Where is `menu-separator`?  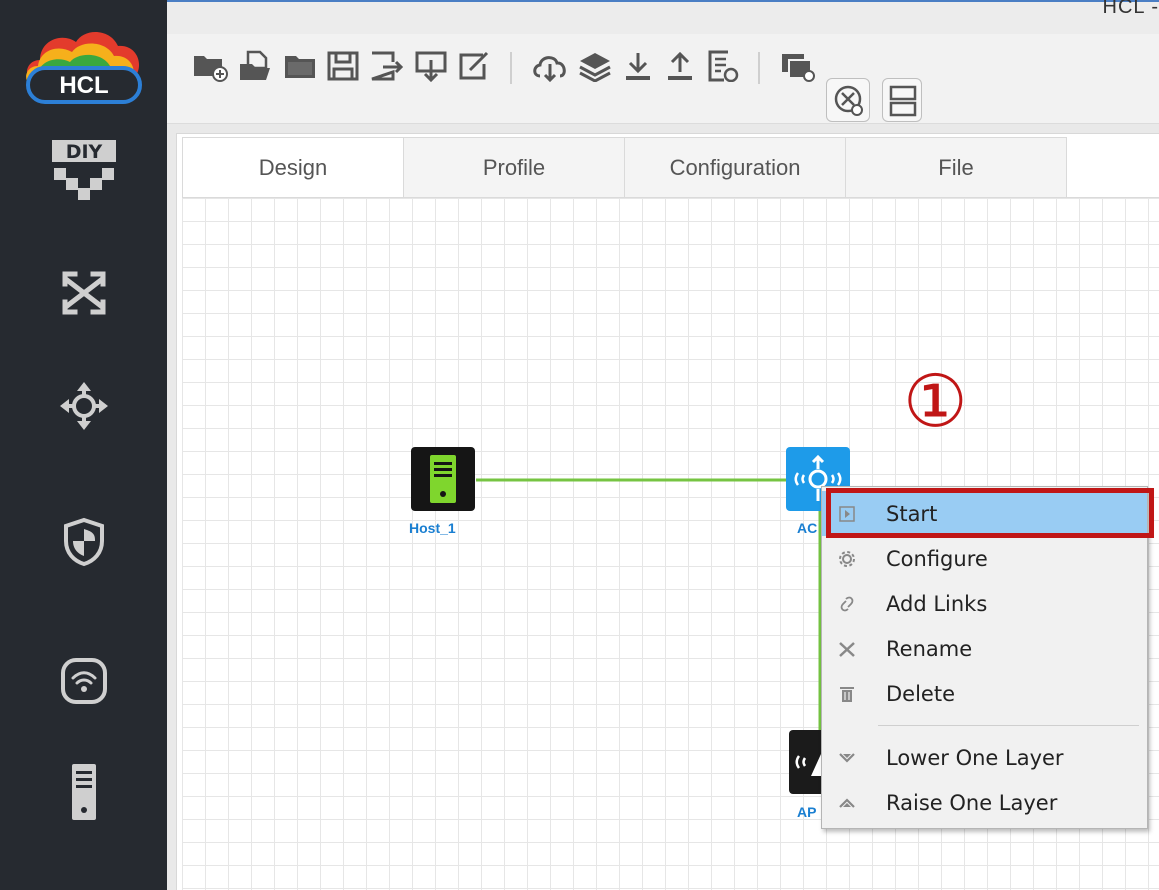
menu-separator is located at coordinates (1008, 725).